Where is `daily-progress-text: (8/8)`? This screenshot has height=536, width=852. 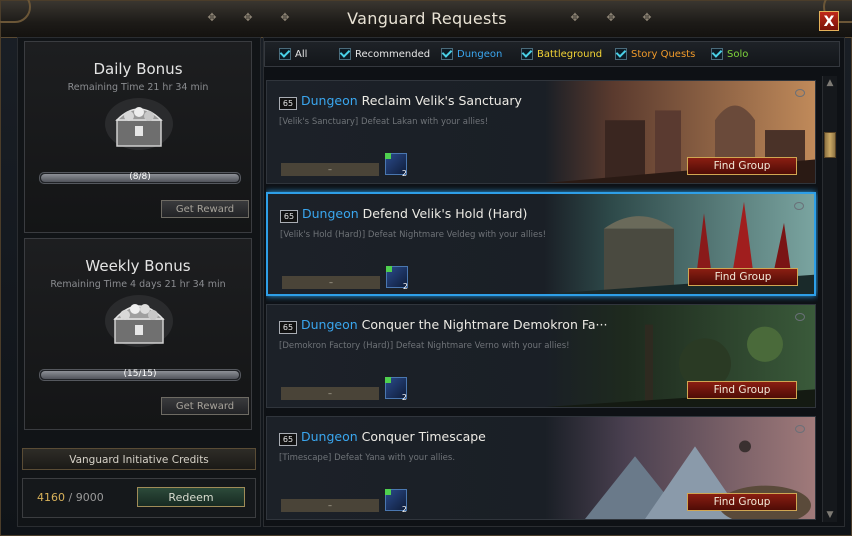 daily-progress-text: (8/8) is located at coordinates (140, 177).